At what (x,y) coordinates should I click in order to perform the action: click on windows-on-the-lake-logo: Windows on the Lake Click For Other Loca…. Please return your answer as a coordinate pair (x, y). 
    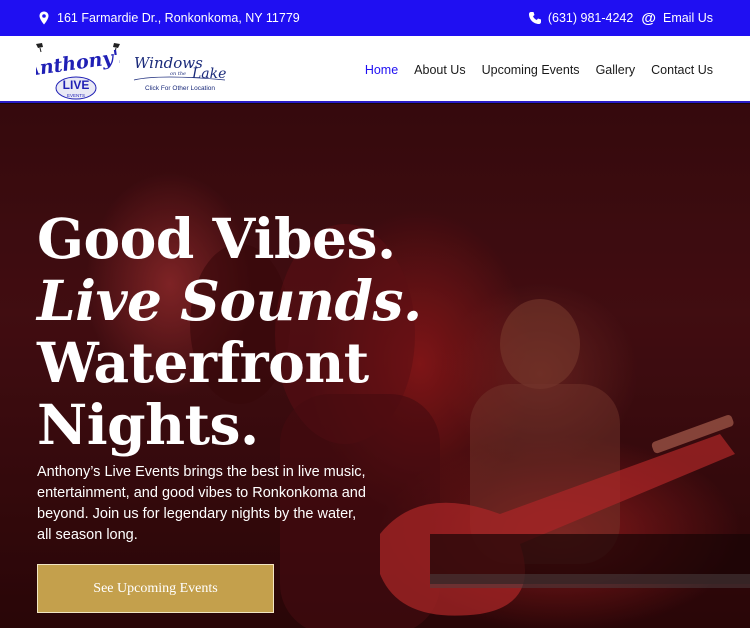
    Looking at the image, I should click on (180, 72).